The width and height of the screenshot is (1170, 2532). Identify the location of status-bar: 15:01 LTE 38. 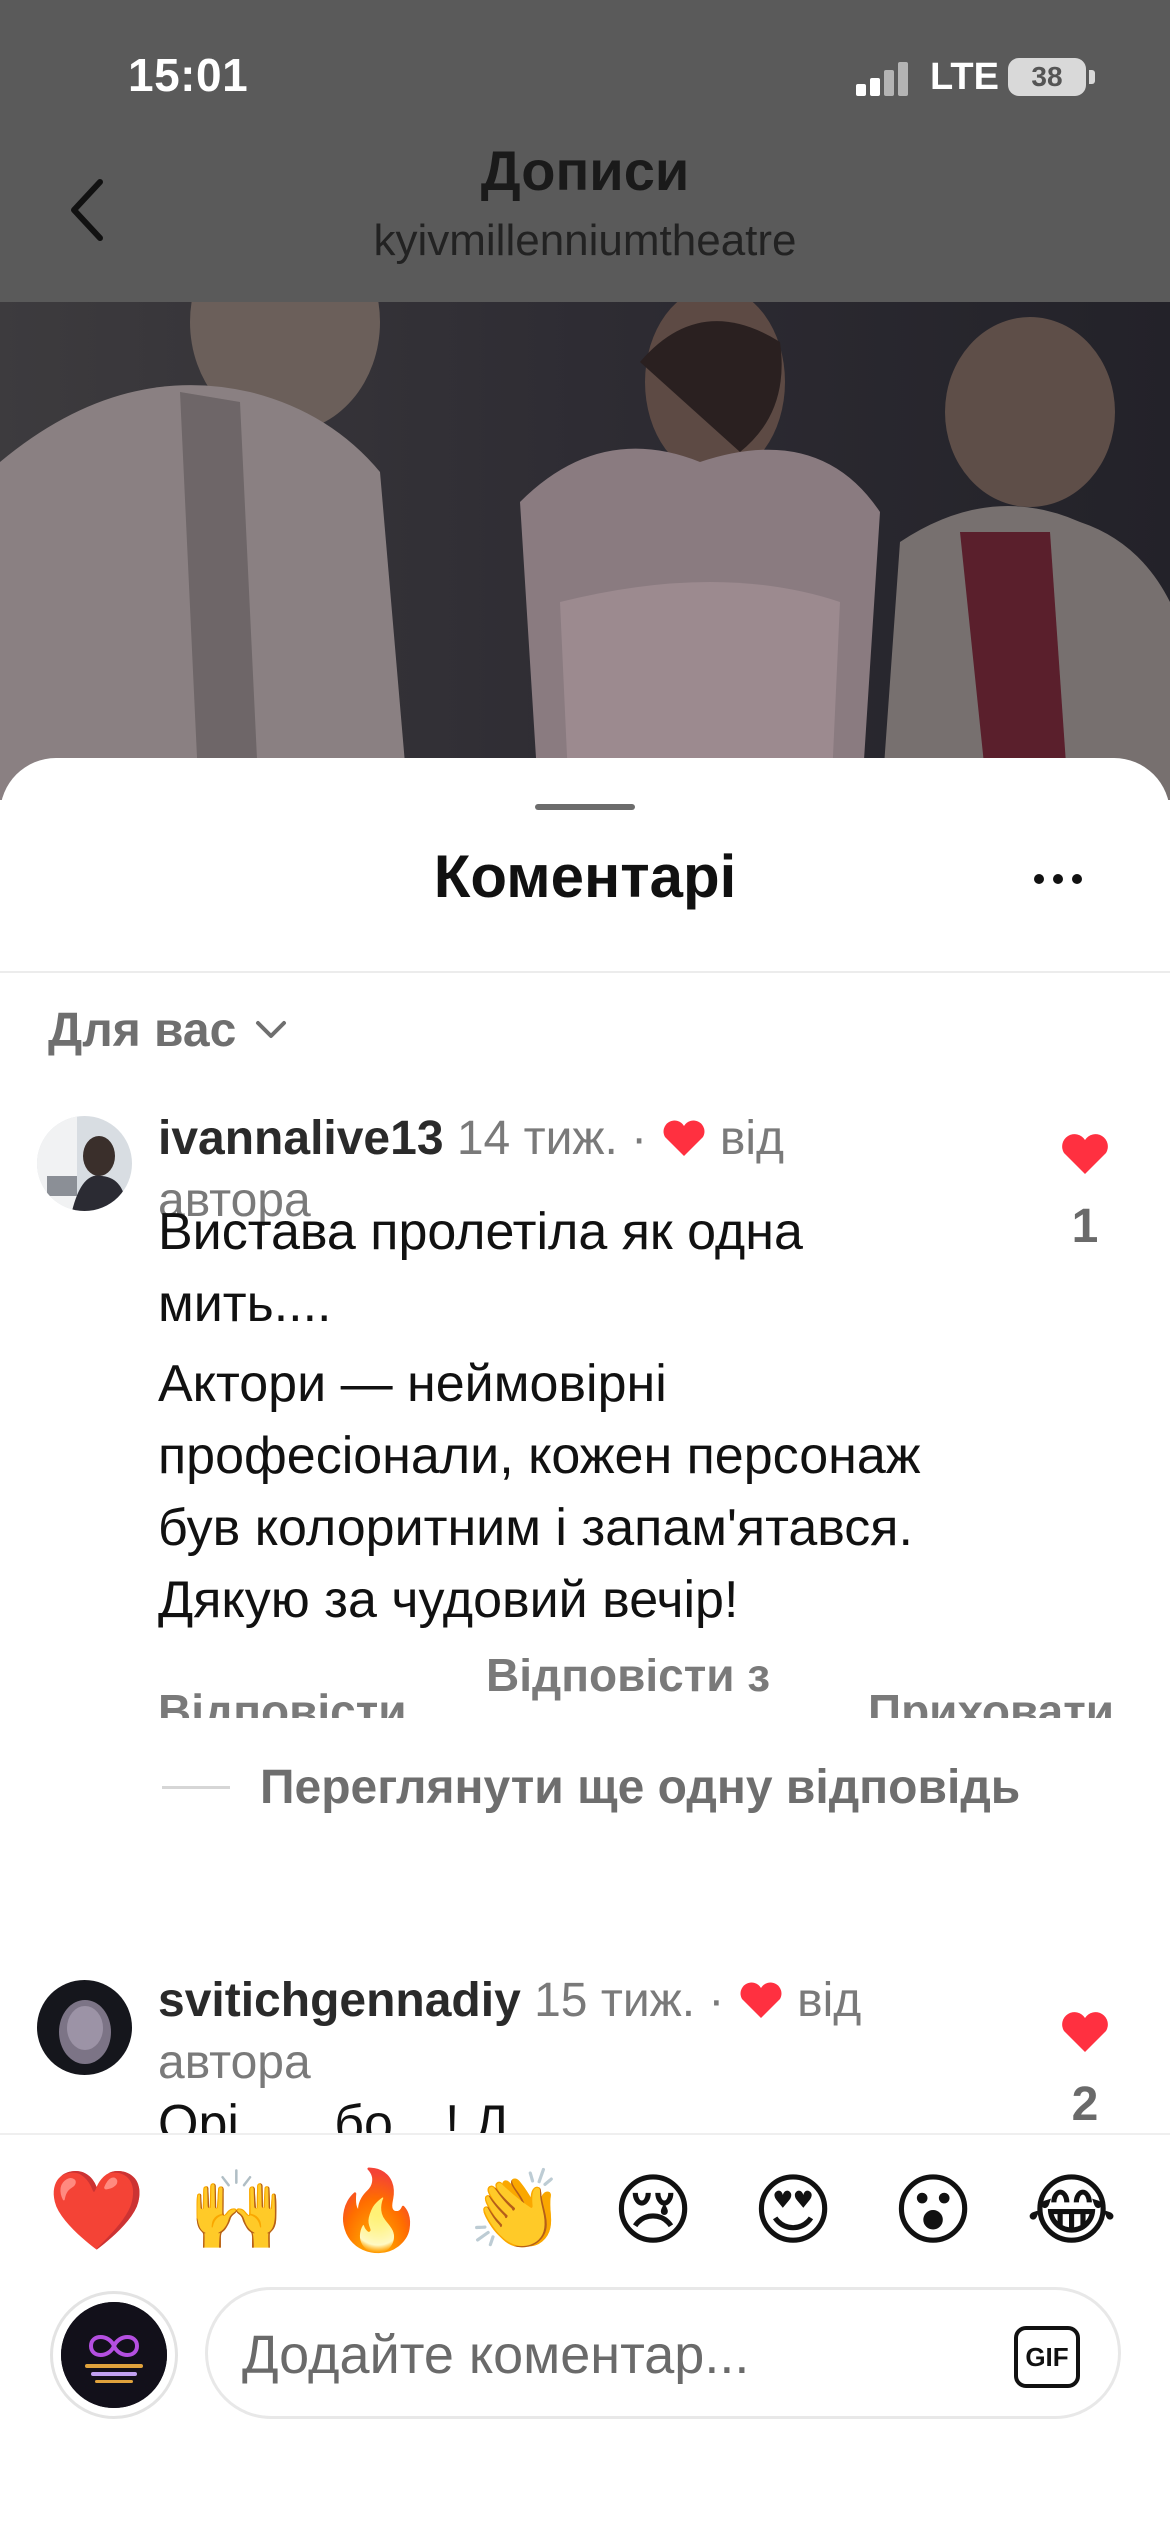
(585, 70).